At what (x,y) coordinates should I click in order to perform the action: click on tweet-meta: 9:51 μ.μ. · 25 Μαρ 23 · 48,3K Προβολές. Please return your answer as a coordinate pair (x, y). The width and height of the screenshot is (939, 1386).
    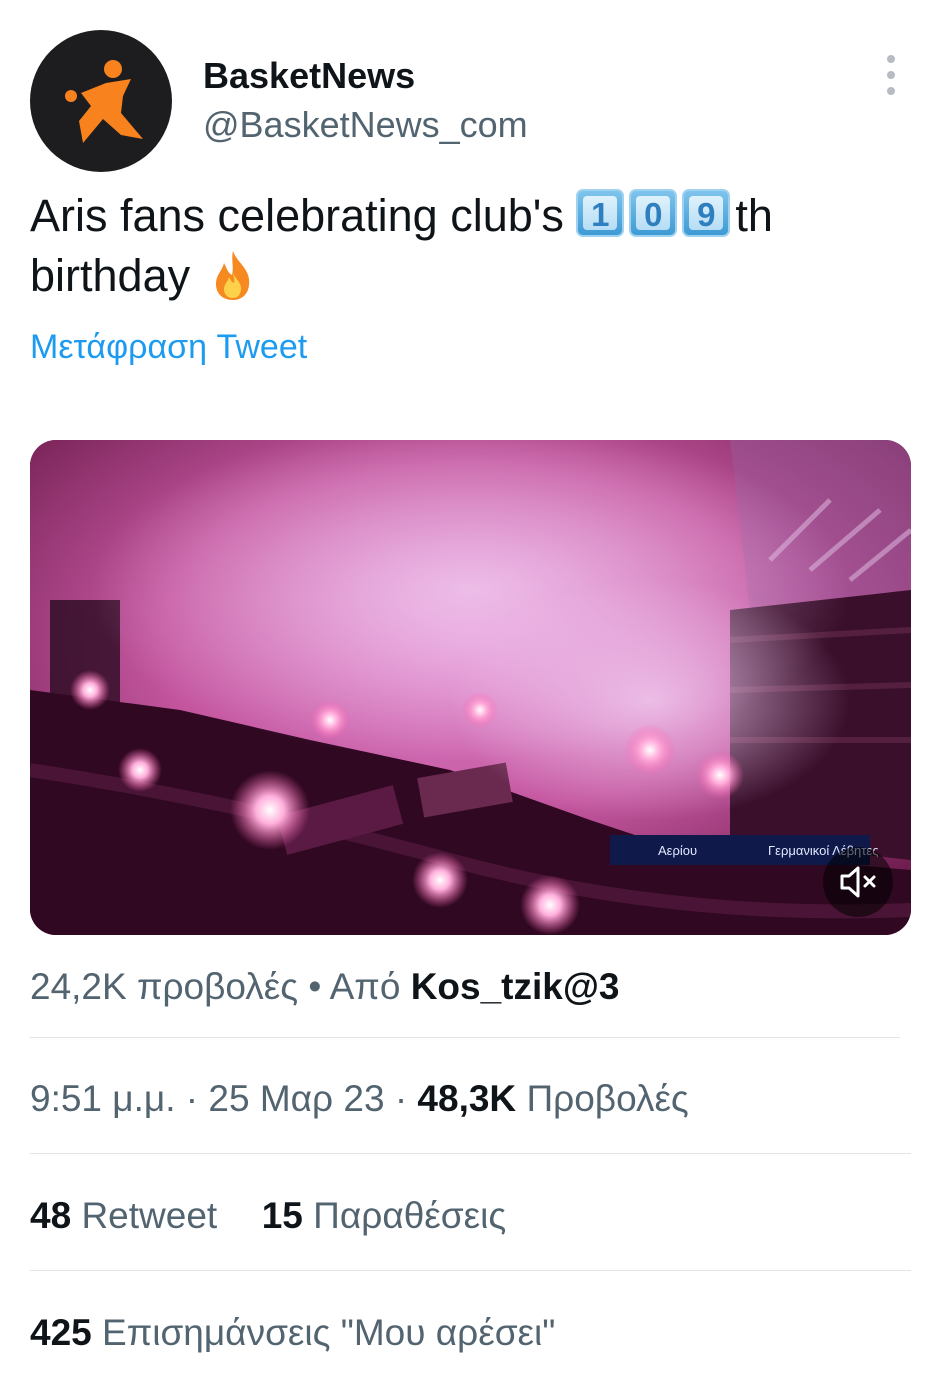
    Looking at the image, I should click on (359, 1099).